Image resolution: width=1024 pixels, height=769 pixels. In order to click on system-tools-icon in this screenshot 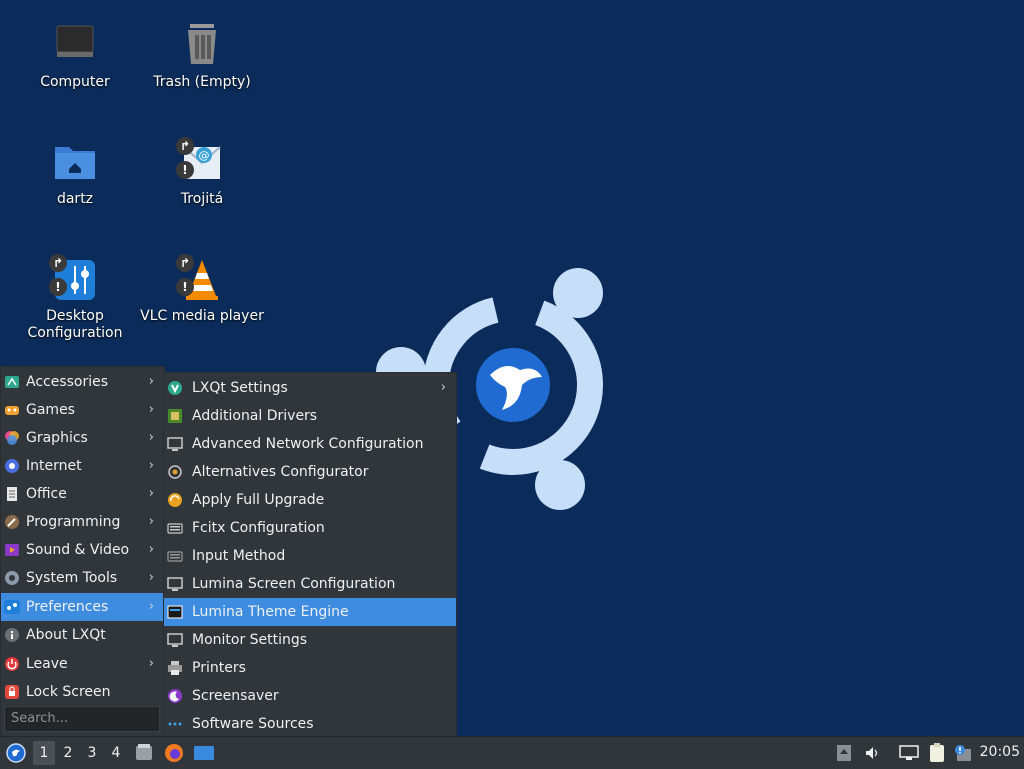, I will do `click(12, 578)`.